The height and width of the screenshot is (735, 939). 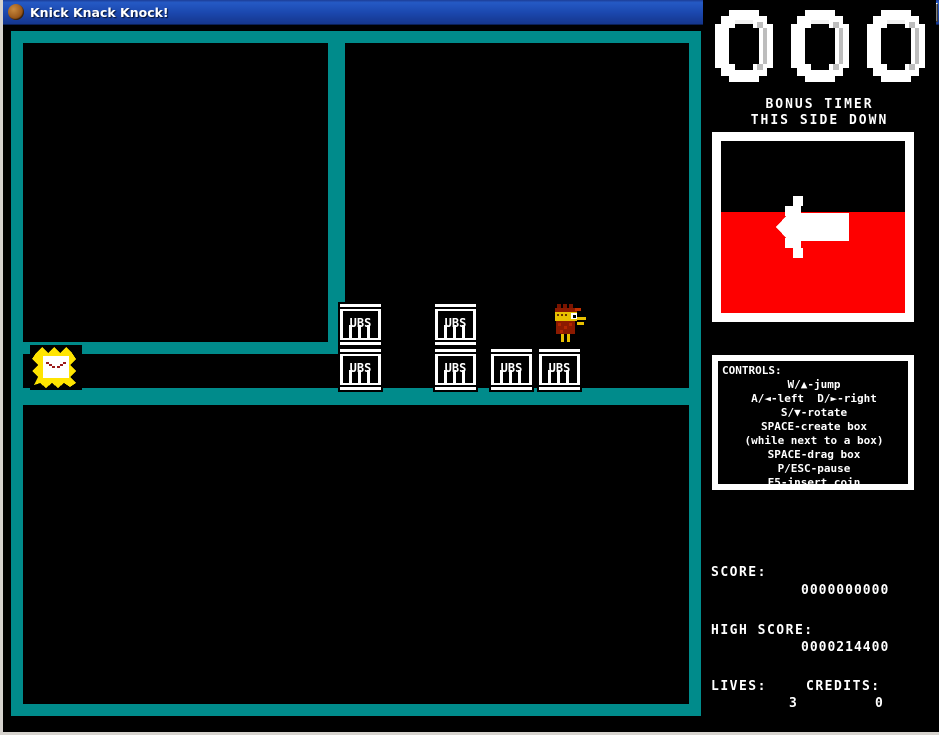 I want to click on left-arrow-icon, so click(x=812, y=227).